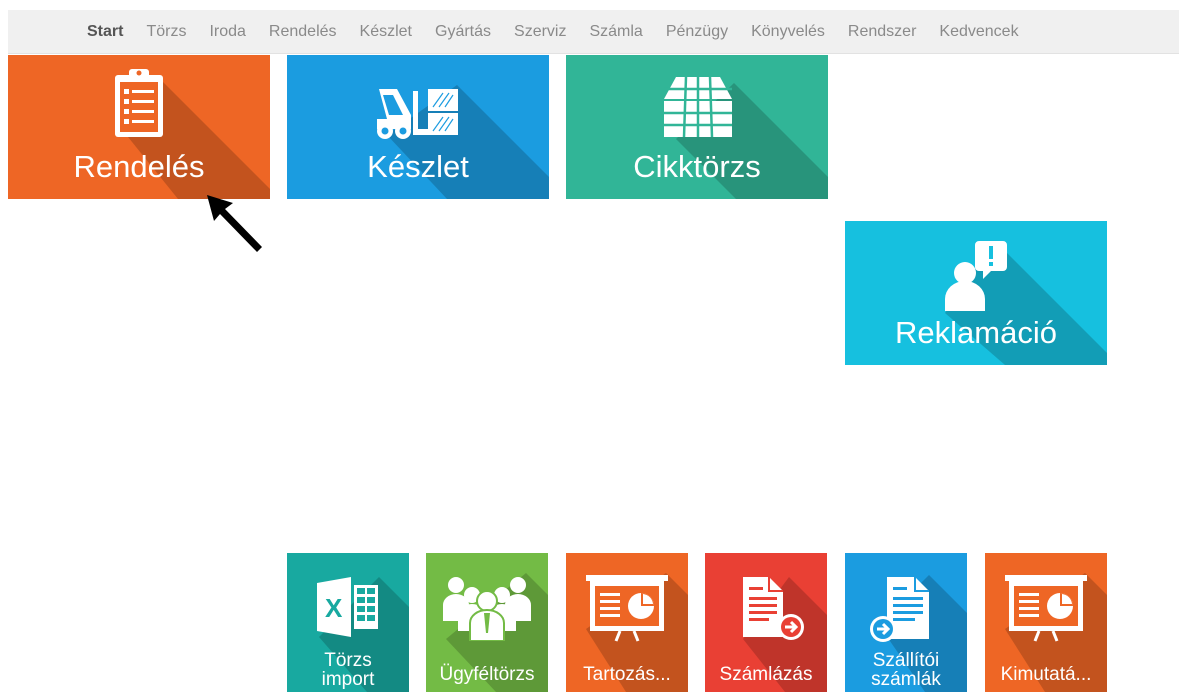  What do you see at coordinates (976, 276) in the screenshot?
I see `user-alert-icon` at bounding box center [976, 276].